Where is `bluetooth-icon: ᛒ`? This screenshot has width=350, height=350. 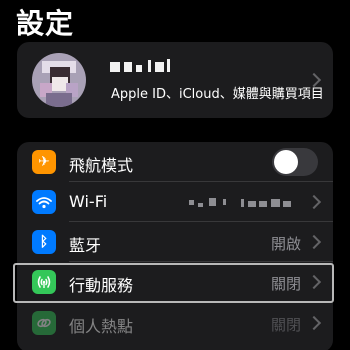 bluetooth-icon: ᛒ is located at coordinates (44, 242).